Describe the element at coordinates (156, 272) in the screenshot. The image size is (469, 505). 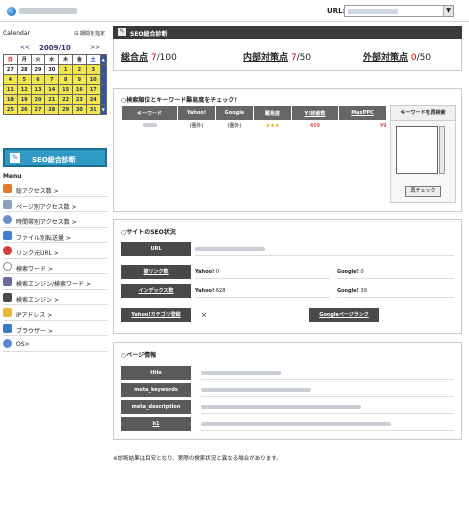
I see `backlinks-label: 被リンク数` at that location.